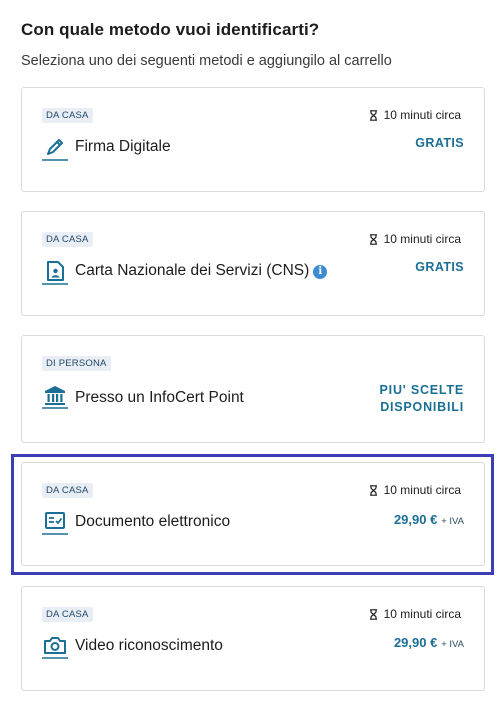  Describe the element at coordinates (421, 390) in the screenshot. I see `price-line-1: PIU' SCELTE` at that location.